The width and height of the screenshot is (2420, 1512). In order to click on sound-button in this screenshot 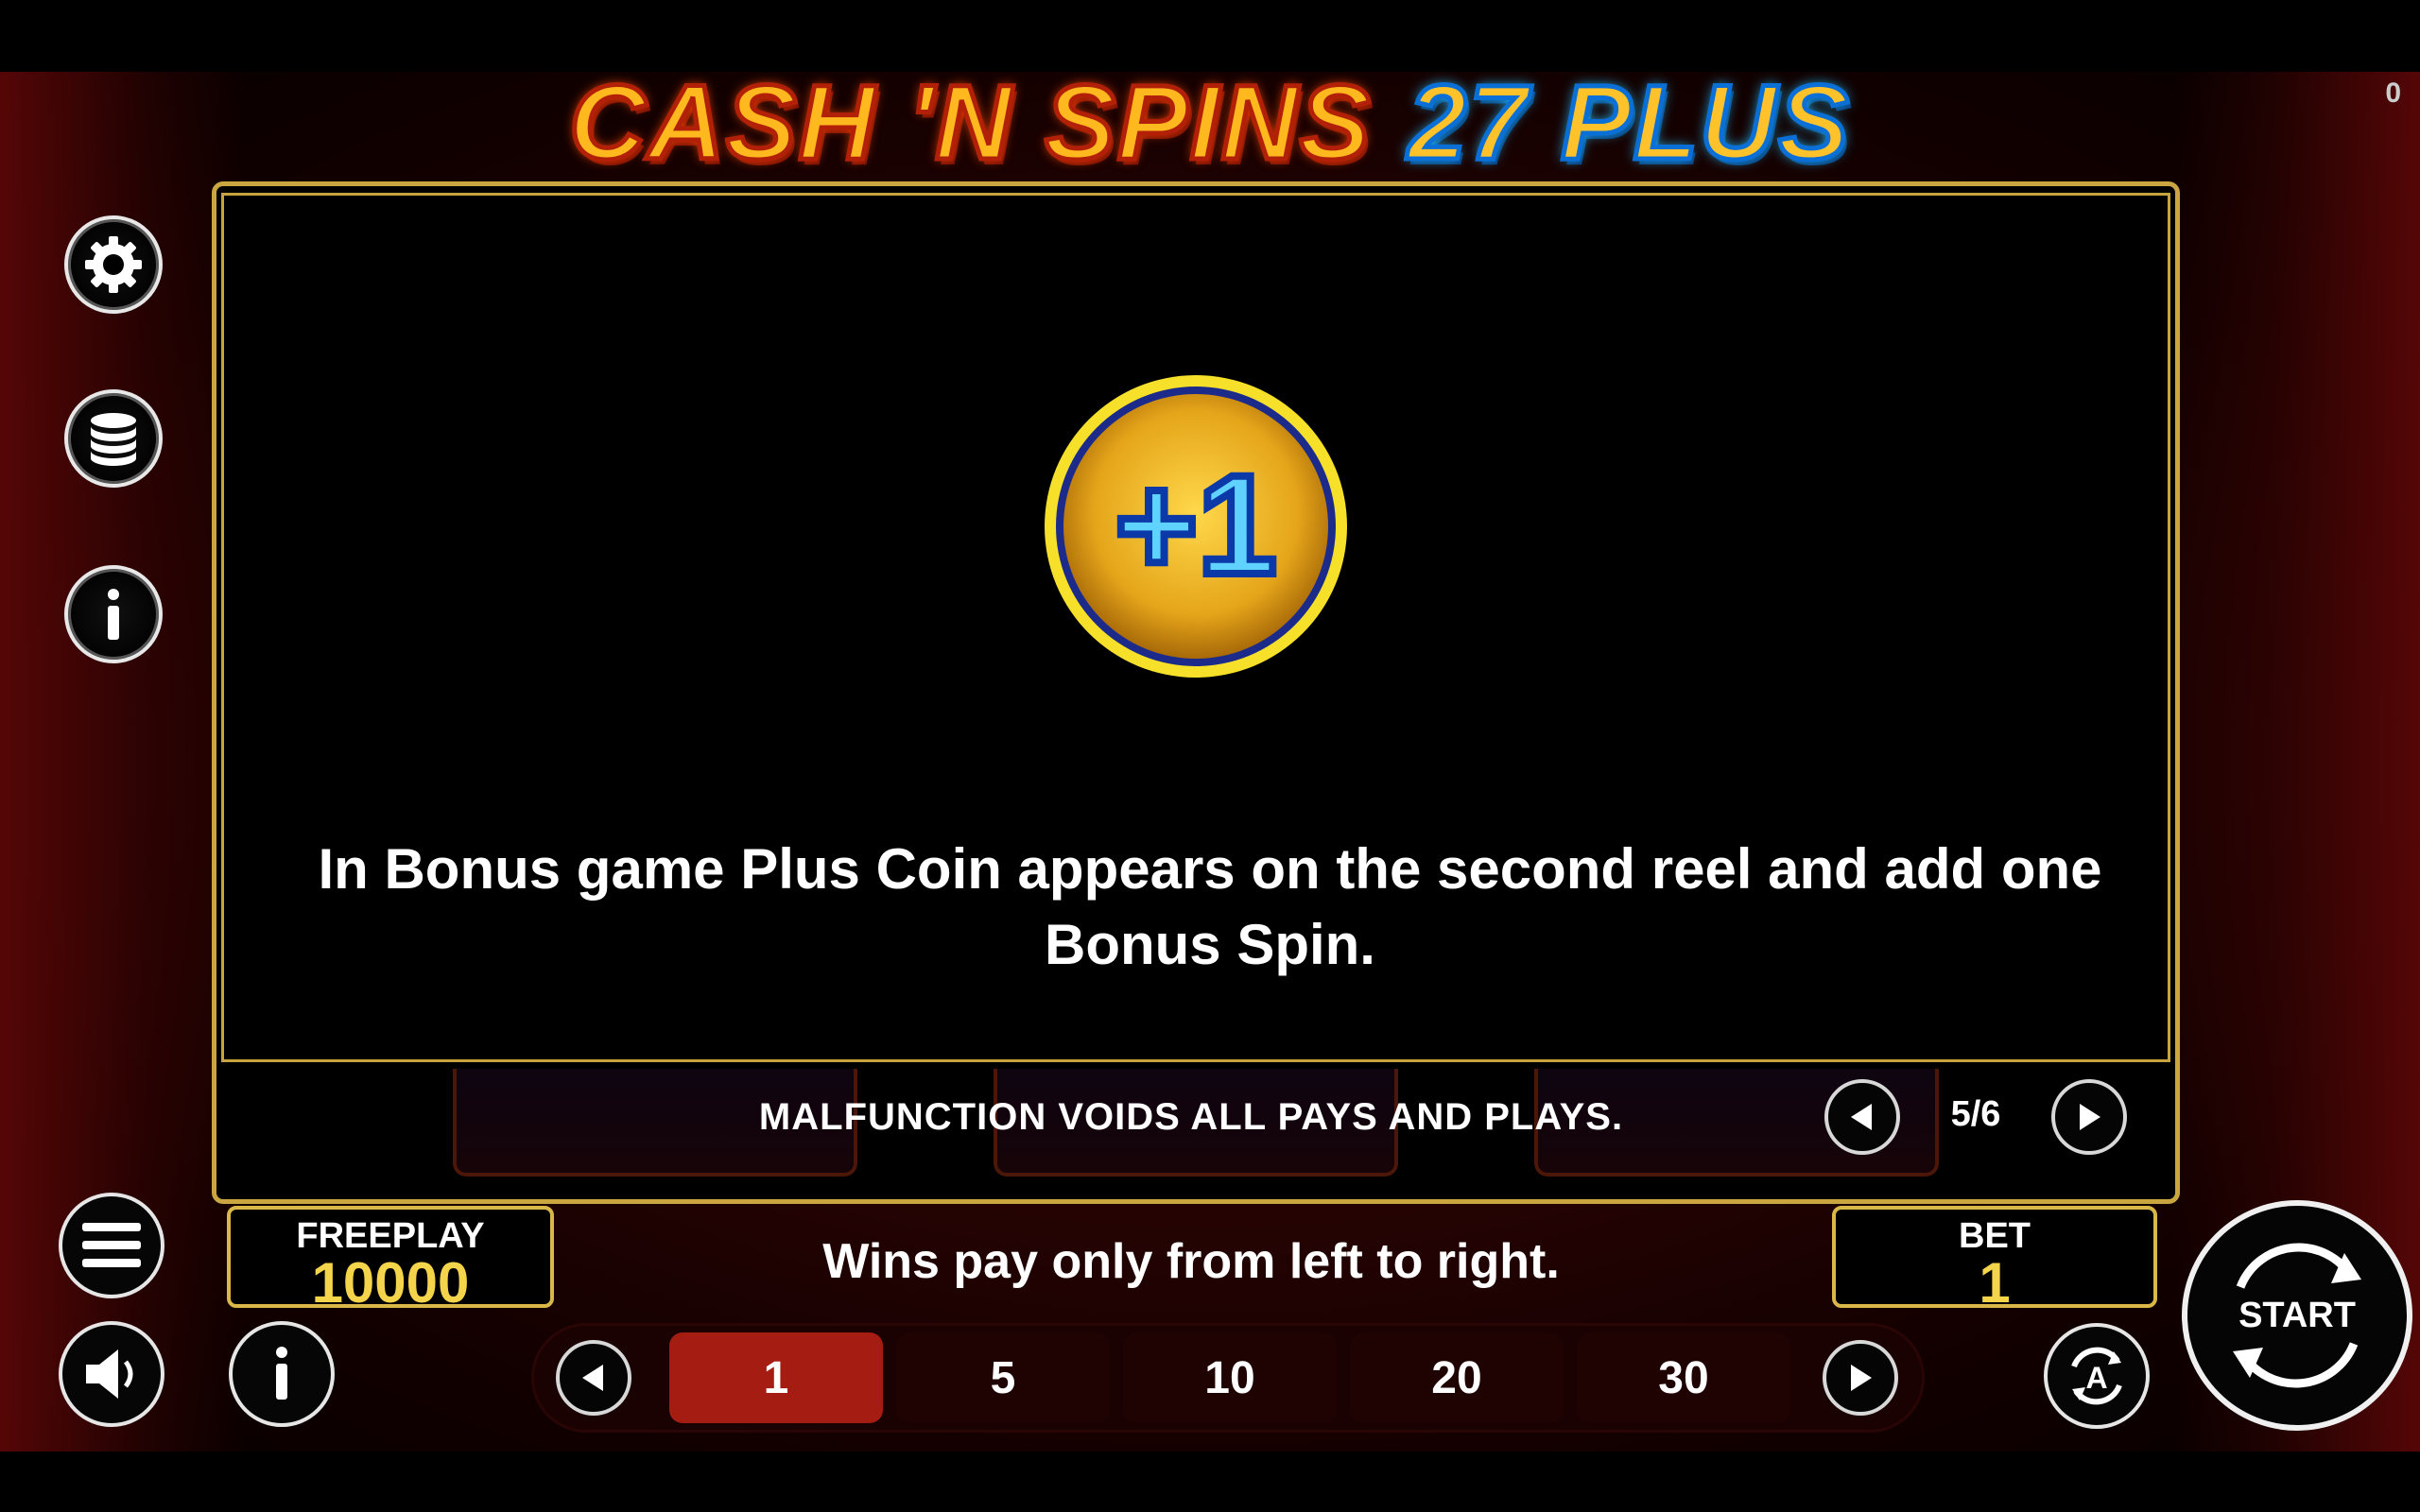, I will do `click(111, 1374)`.